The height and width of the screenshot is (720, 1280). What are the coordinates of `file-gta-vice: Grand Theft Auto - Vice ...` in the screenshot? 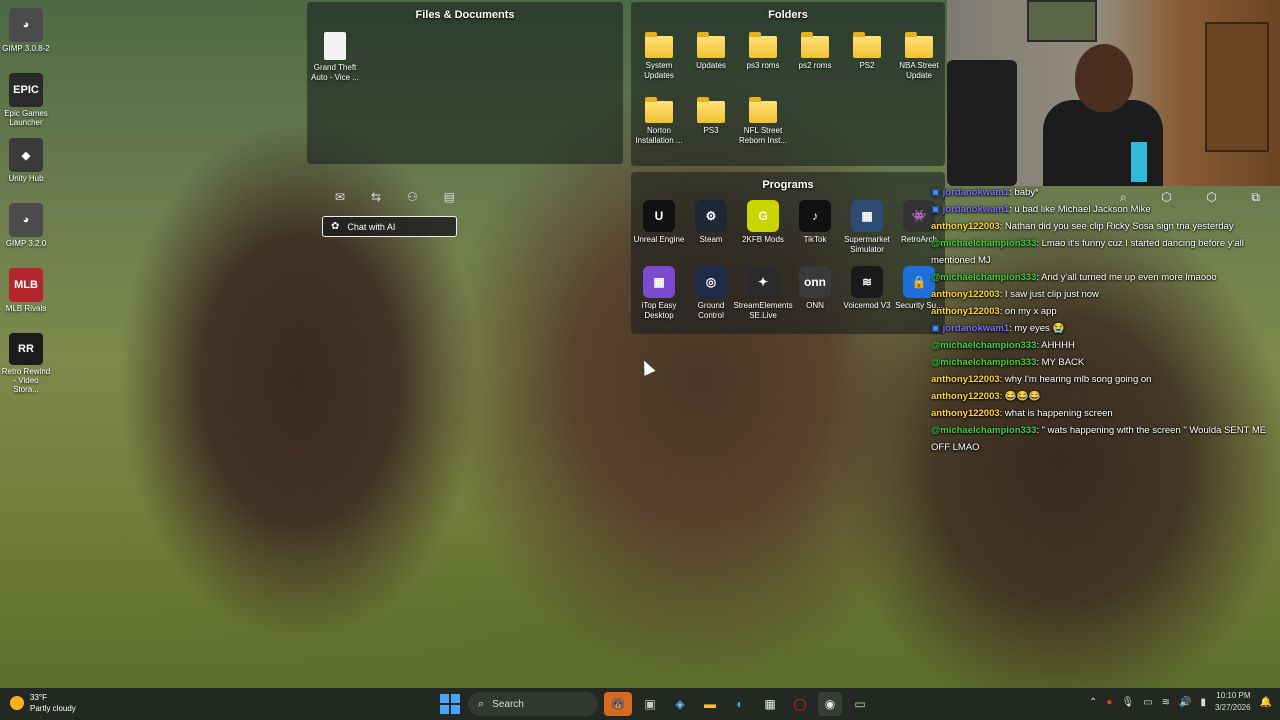 It's located at (335, 57).